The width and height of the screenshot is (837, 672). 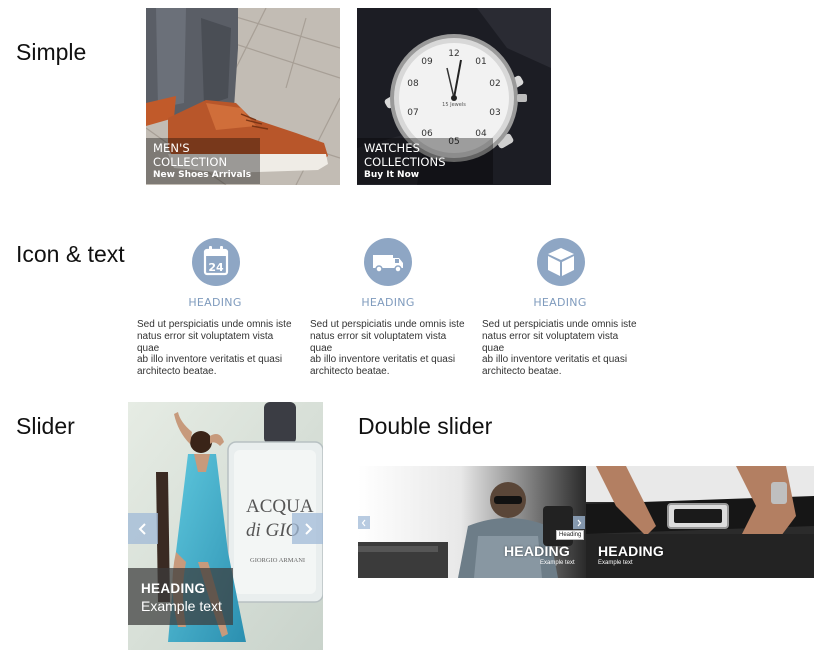 I want to click on banner-title: WATCHES COLLECTIONS, so click(x=405, y=155).